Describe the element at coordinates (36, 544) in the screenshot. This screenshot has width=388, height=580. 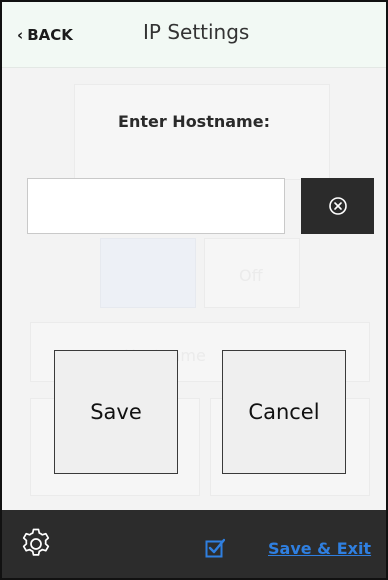
I see `gear-icon` at that location.